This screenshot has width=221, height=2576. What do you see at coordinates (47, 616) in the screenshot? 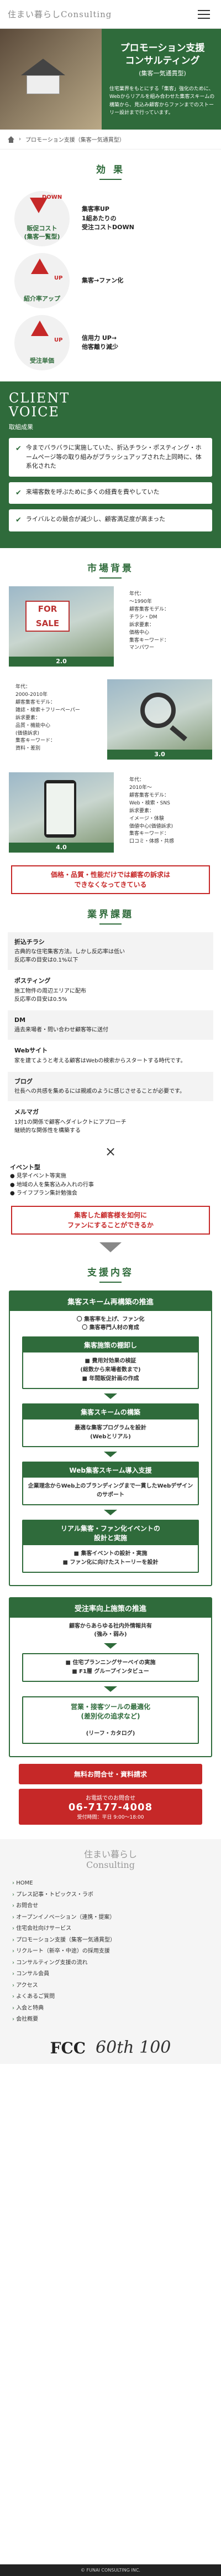
I see `for-sale-sign: FOR SALE` at bounding box center [47, 616].